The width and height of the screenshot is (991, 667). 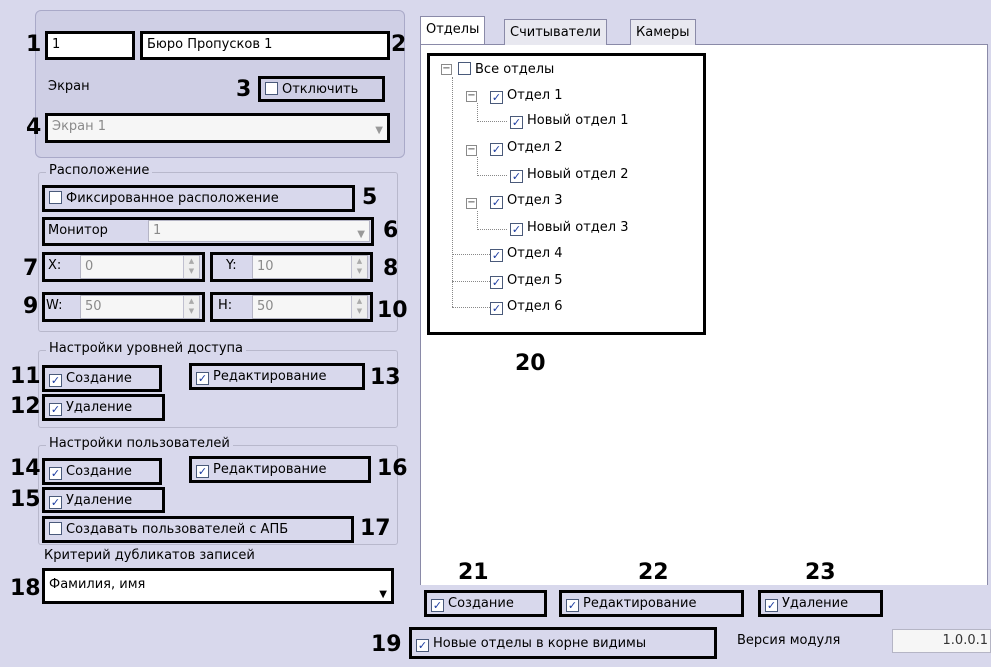 What do you see at coordinates (385, 377) in the screenshot?
I see `callout-number: 13` at bounding box center [385, 377].